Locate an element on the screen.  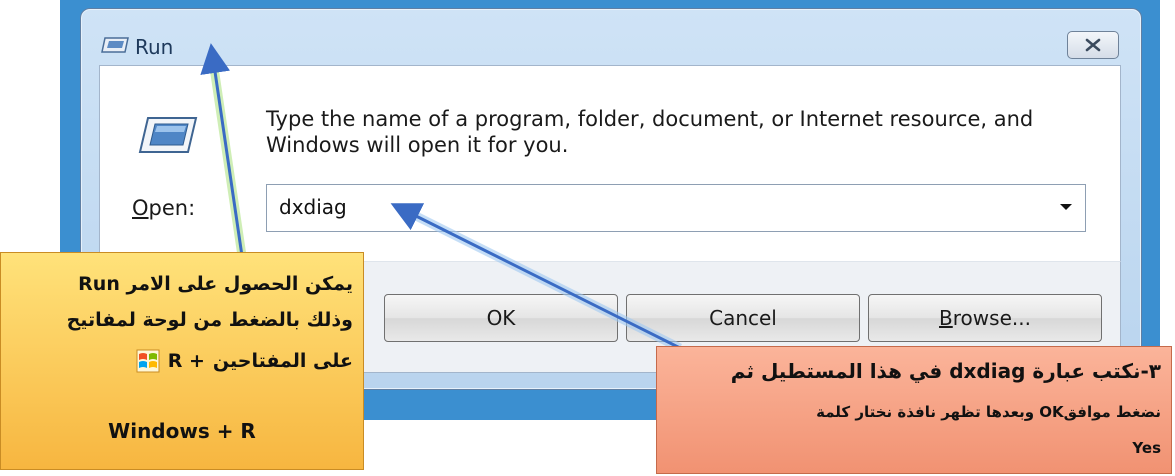
close-button is located at coordinates (1093, 45).